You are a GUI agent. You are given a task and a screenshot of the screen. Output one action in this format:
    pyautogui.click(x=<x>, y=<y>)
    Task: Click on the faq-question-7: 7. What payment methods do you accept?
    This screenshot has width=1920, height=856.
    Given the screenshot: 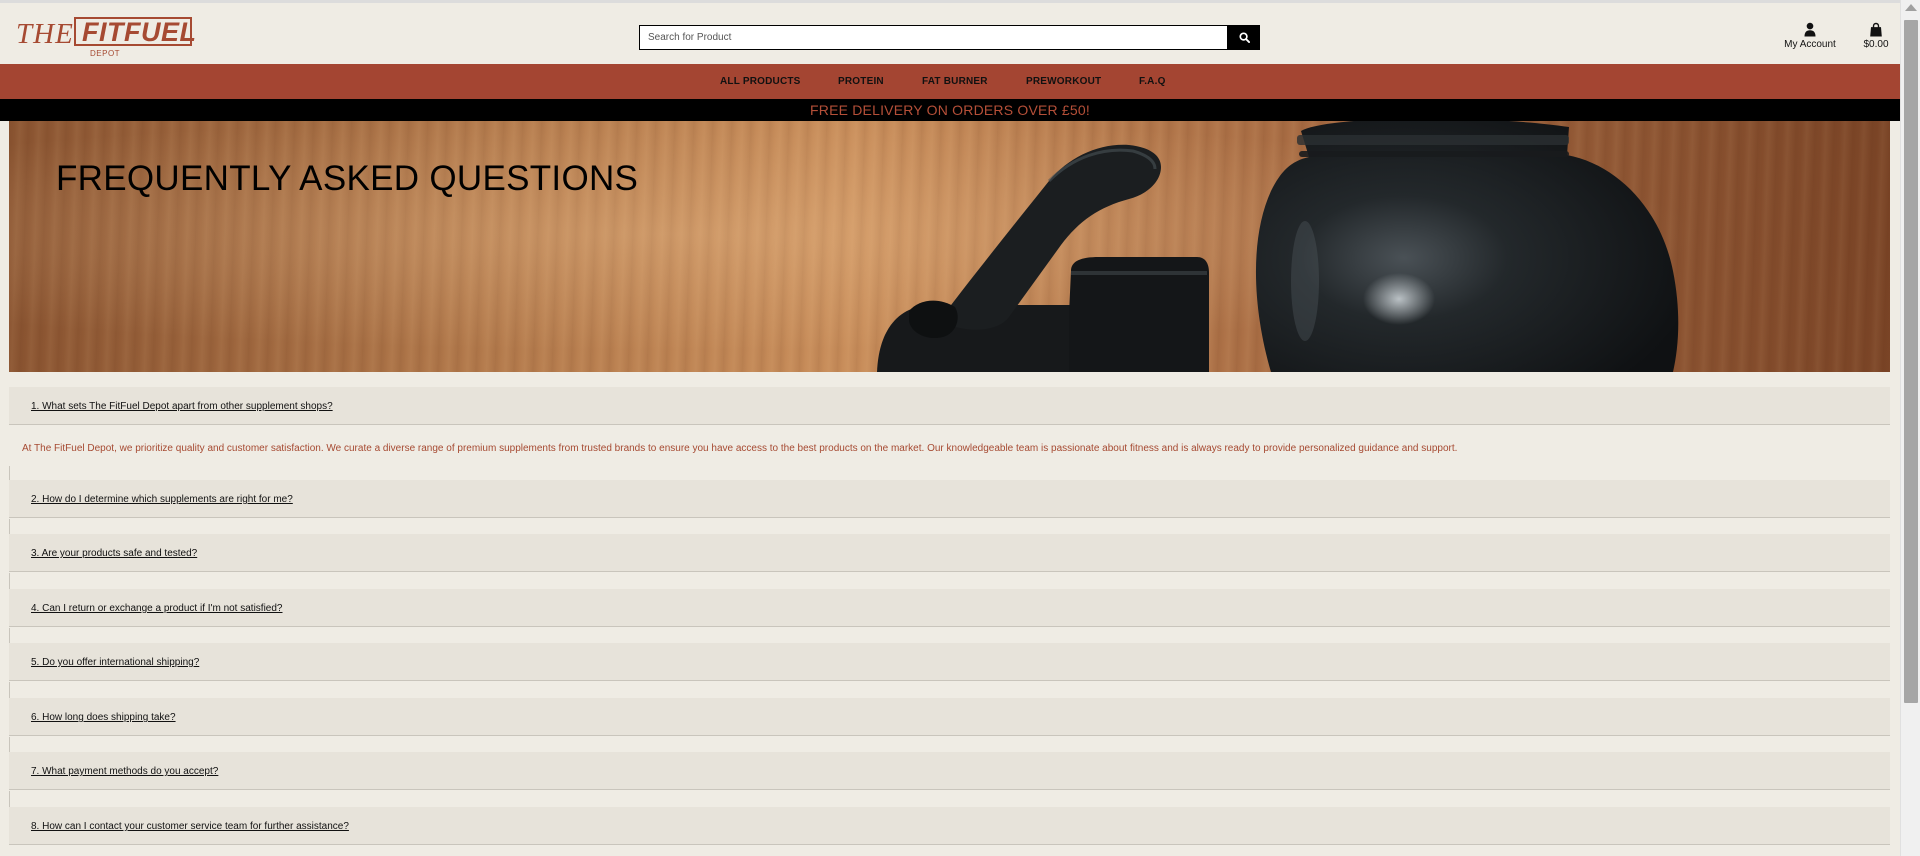 What is the action you would take?
    pyautogui.click(x=949, y=771)
    